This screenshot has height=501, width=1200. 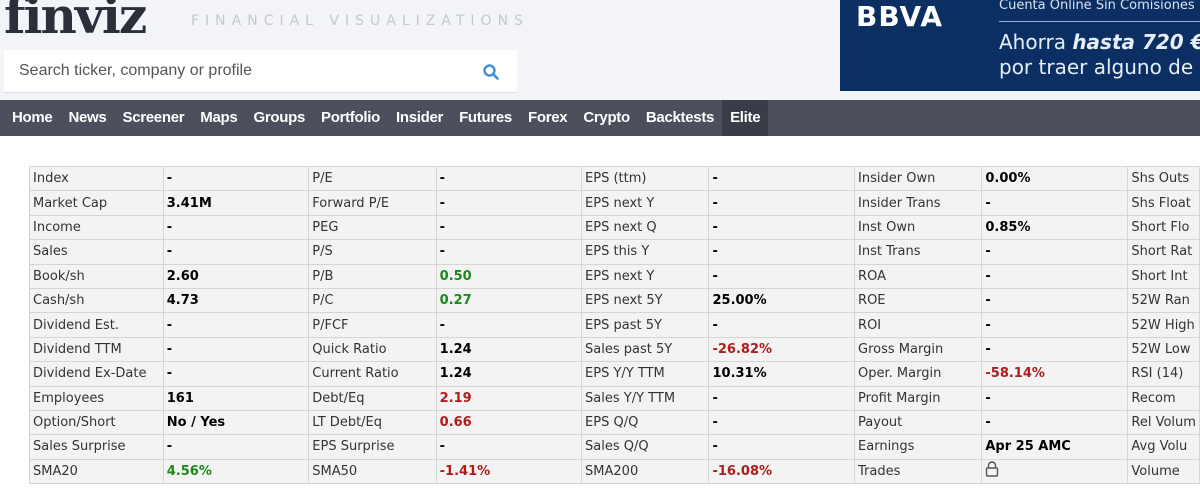 I want to click on nav-maps: Maps, so click(x=218, y=118).